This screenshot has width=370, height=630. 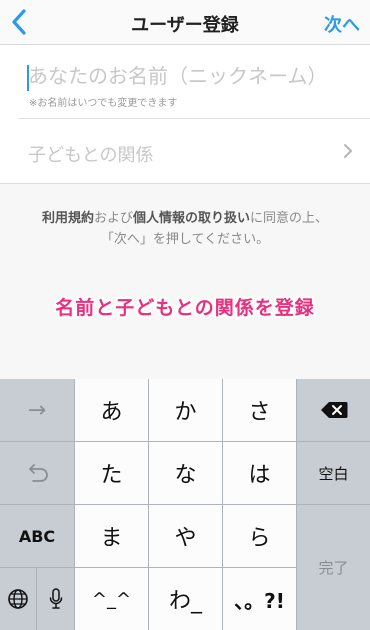 I want to click on key-undo, so click(x=37, y=473).